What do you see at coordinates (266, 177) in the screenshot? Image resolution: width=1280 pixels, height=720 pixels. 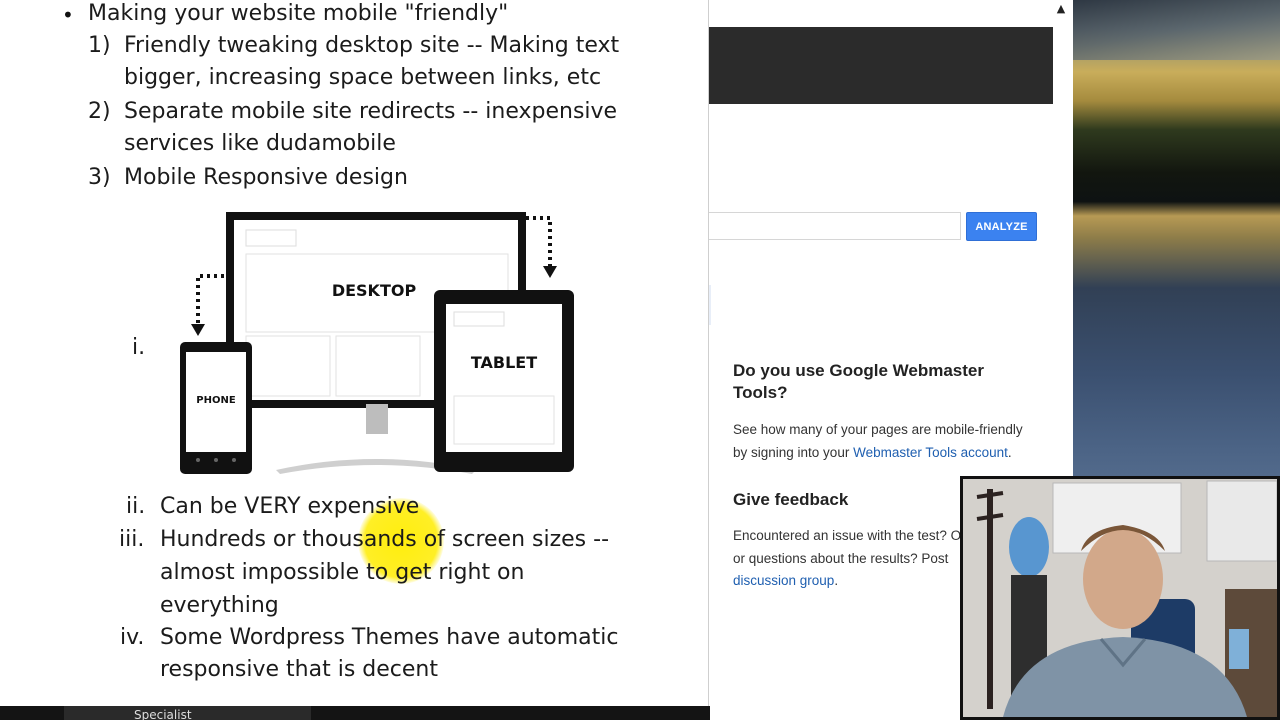 I see `item-3-line-1: Mobile Responsive design` at bounding box center [266, 177].